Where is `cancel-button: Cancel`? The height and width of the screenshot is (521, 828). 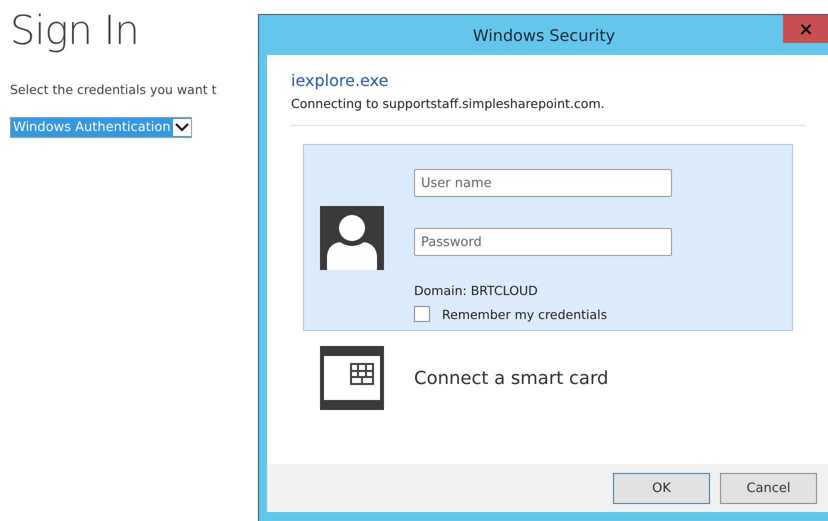 cancel-button: Cancel is located at coordinates (768, 488).